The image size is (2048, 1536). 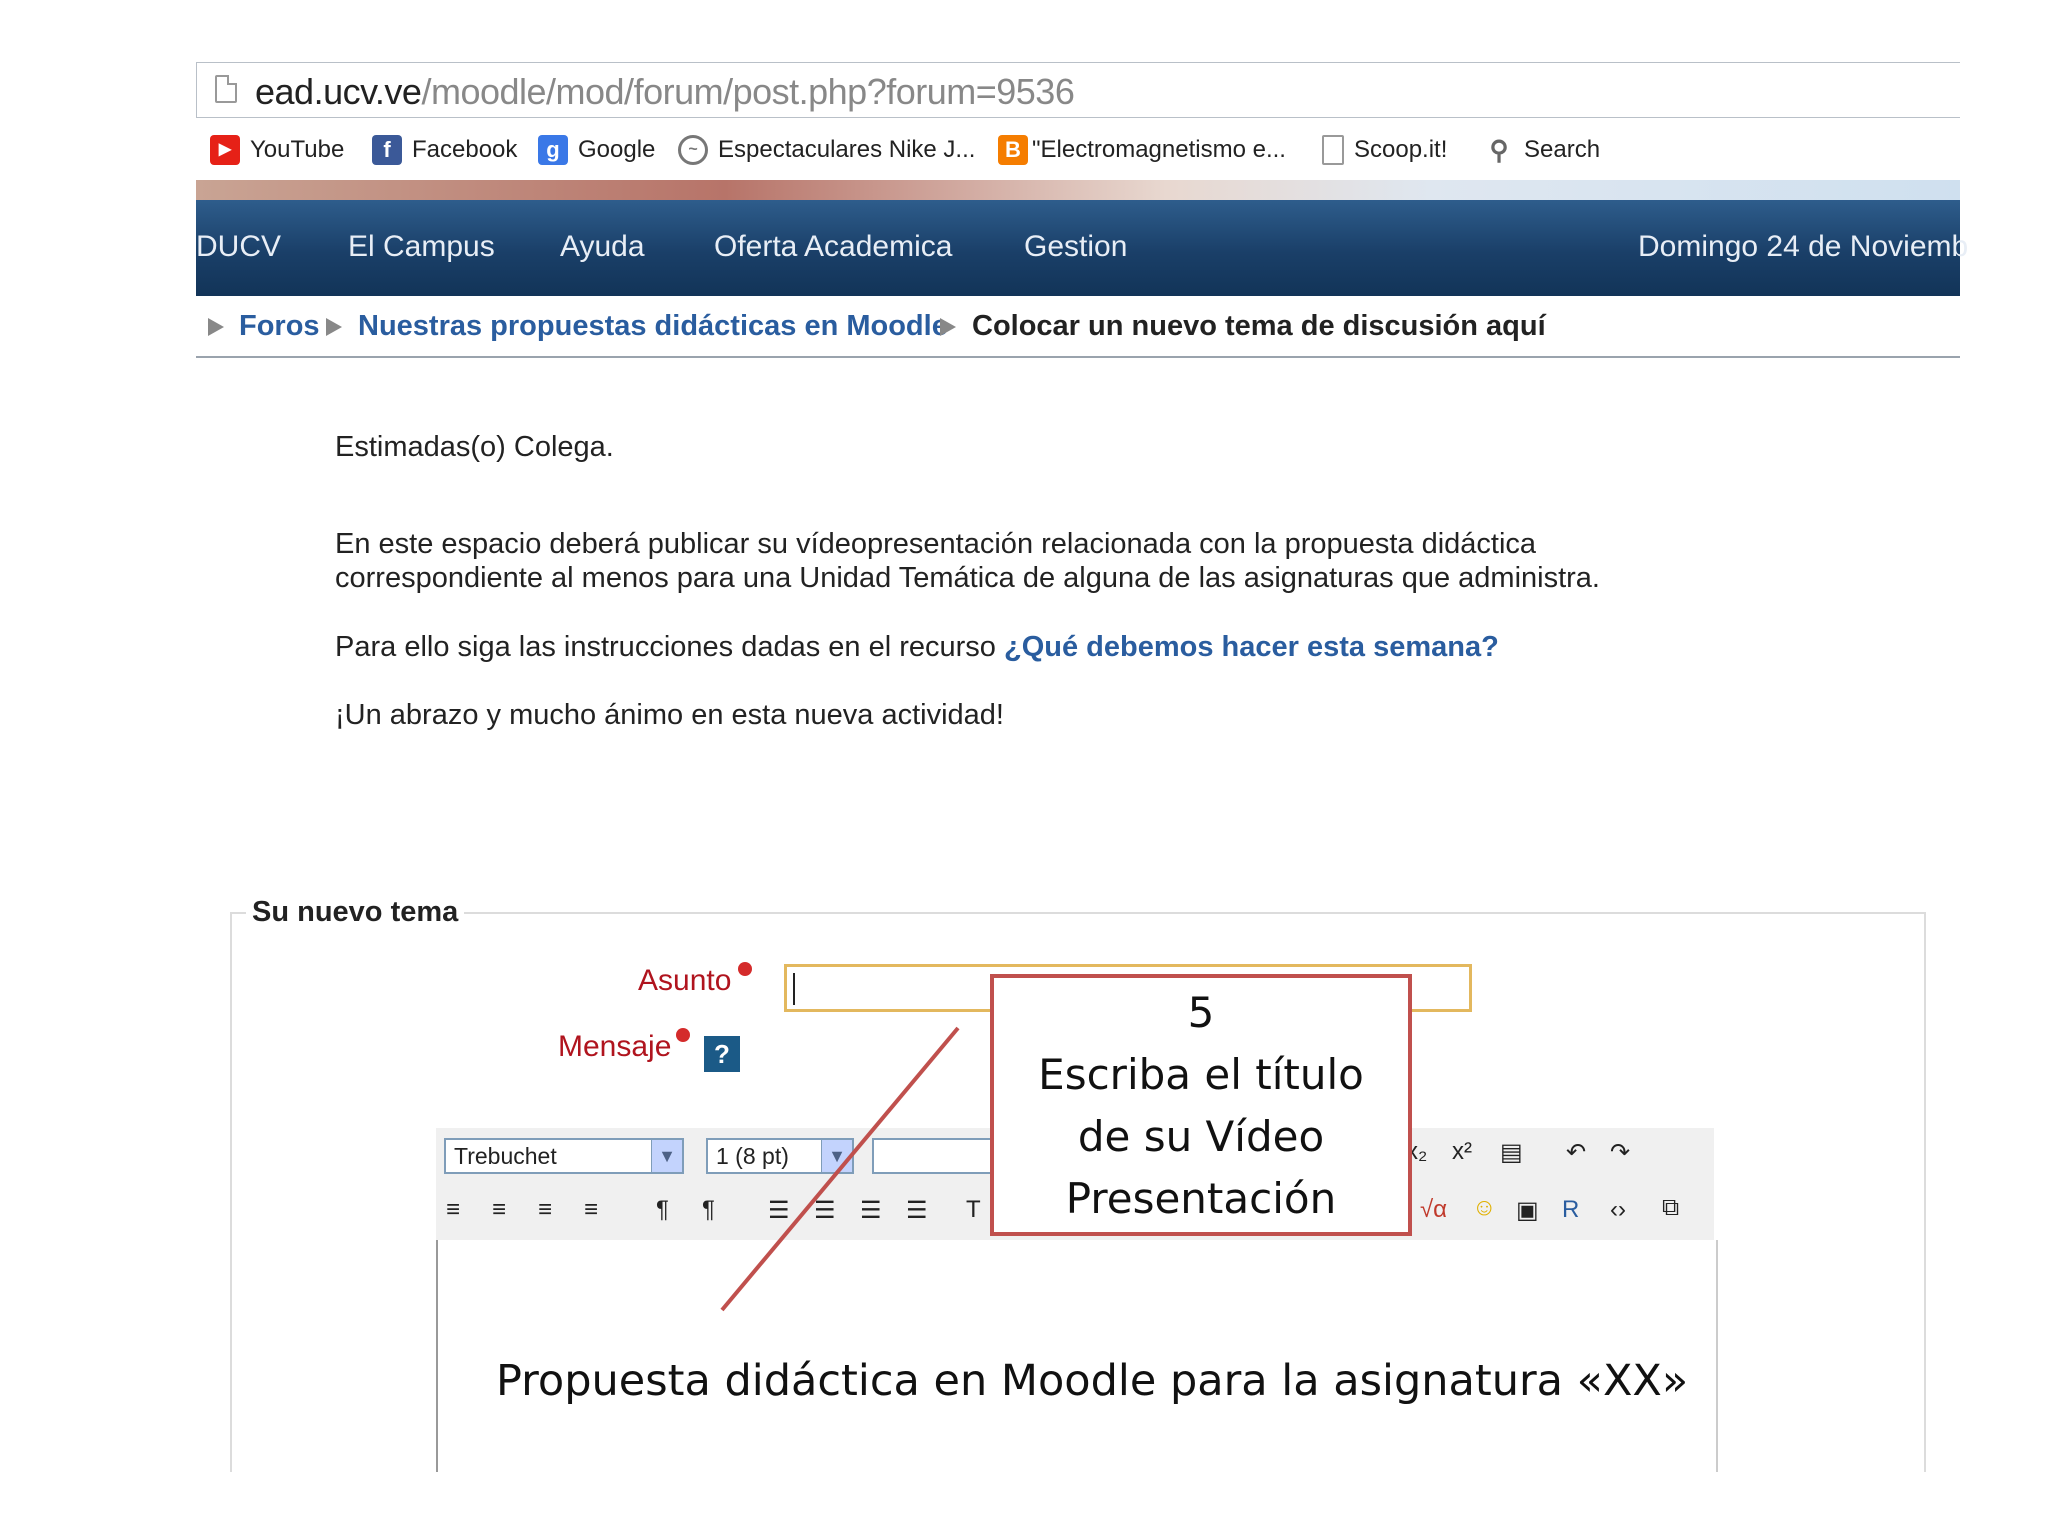 I want to click on superscript-icon: x², so click(x=1462, y=1152).